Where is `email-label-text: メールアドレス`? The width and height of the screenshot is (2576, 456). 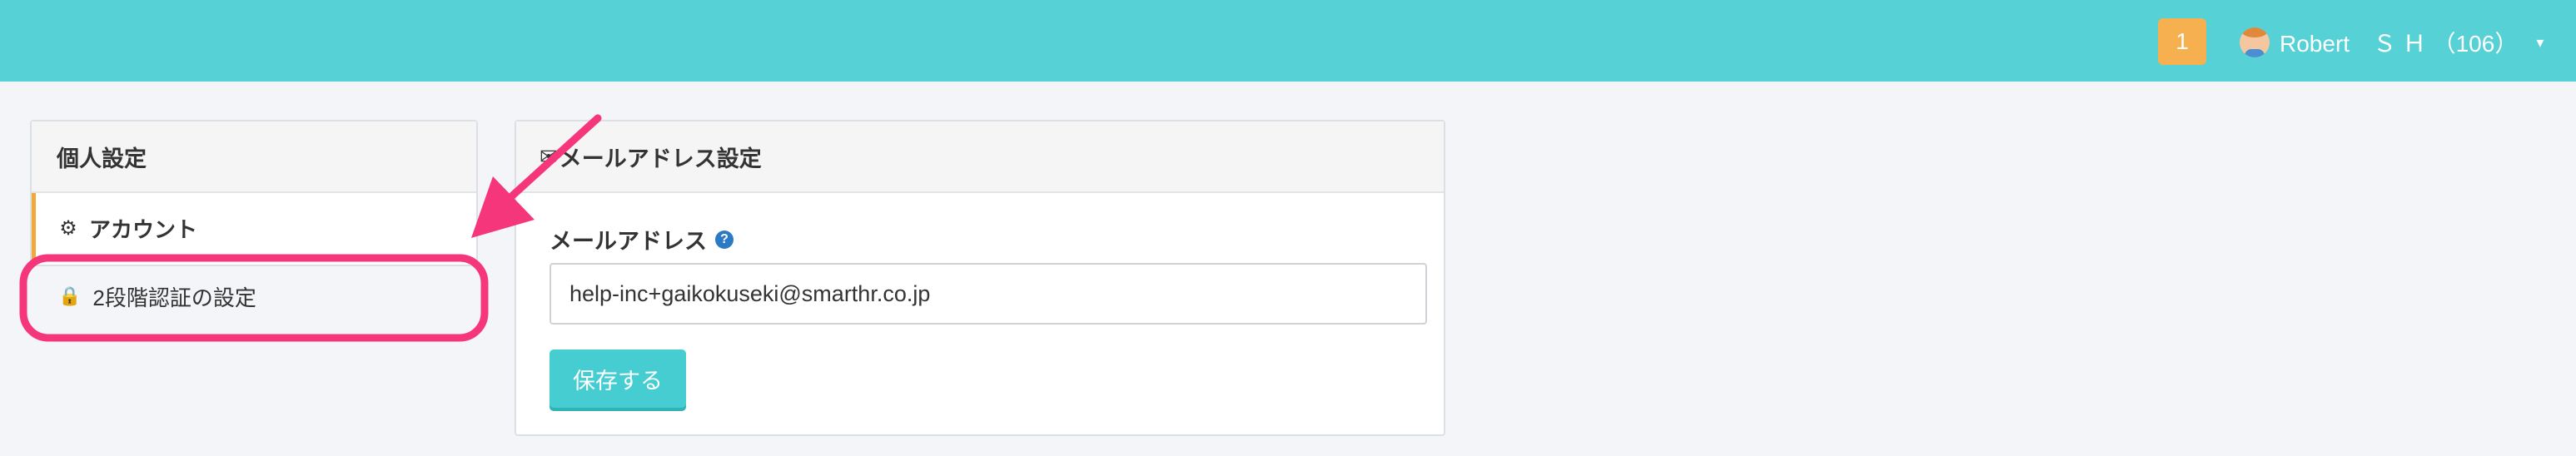 email-label-text: メールアドレス is located at coordinates (628, 241).